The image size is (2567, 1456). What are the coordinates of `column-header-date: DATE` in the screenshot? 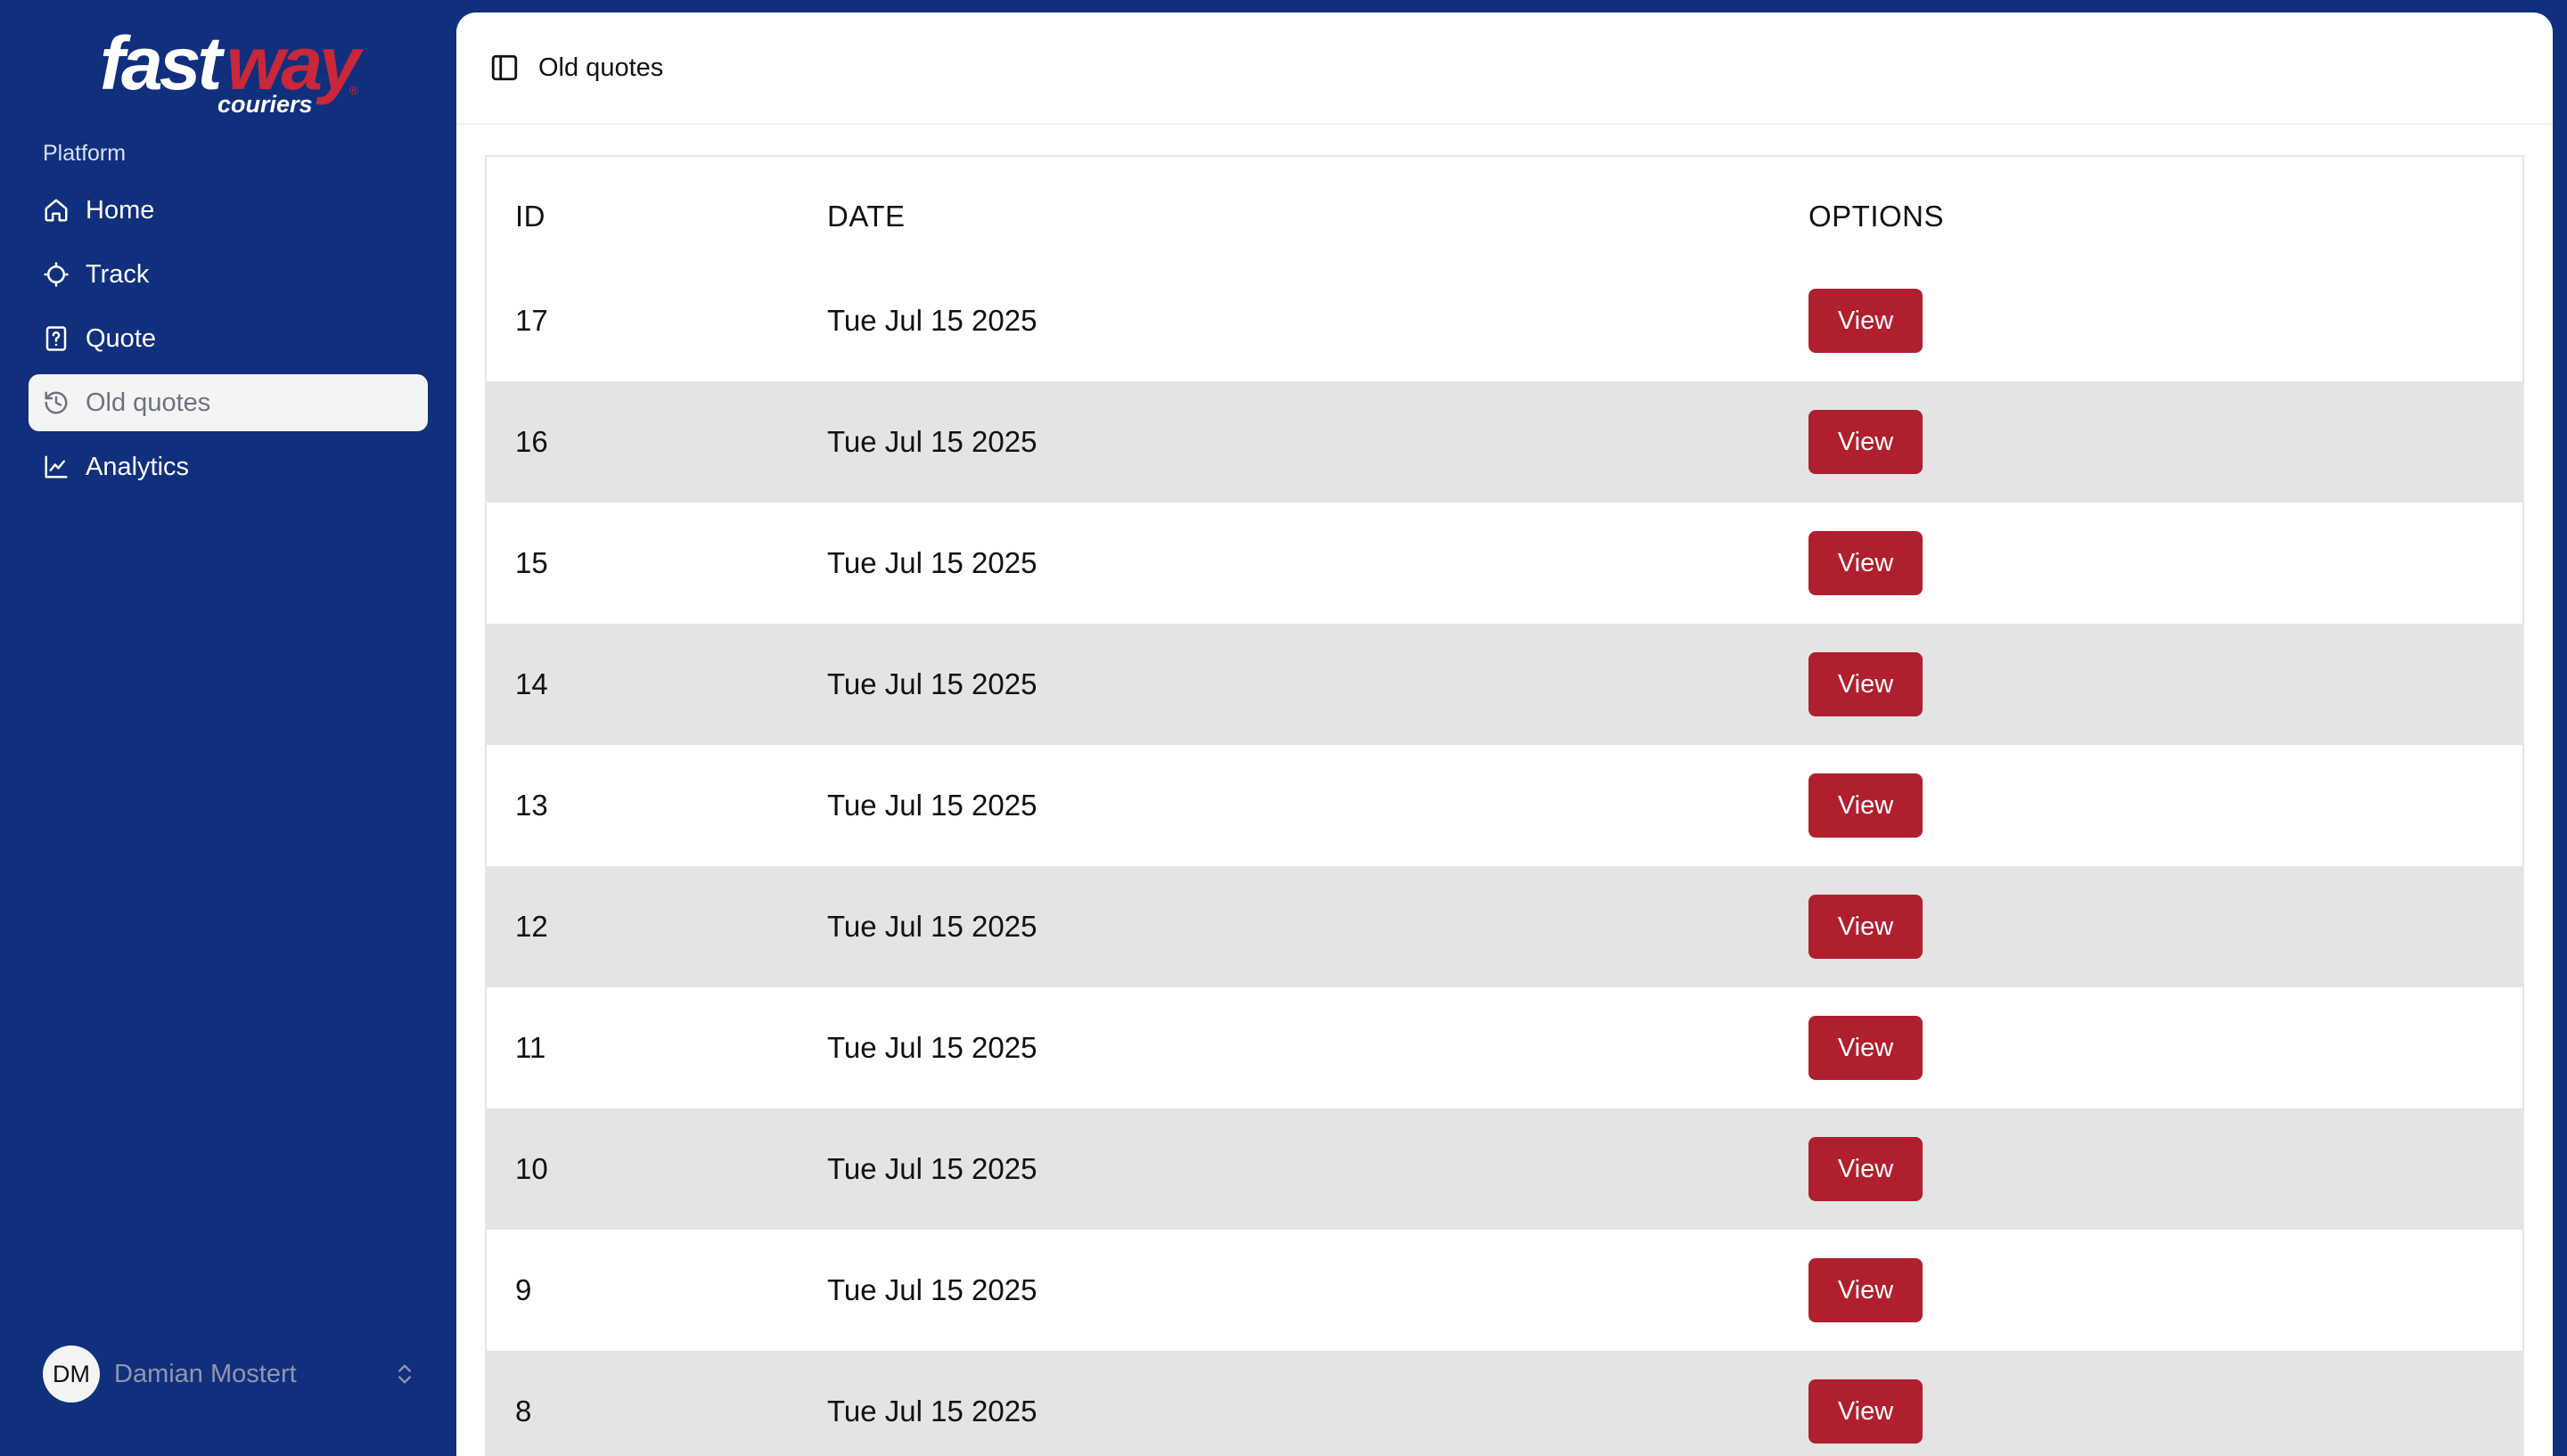 It's located at (867, 217).